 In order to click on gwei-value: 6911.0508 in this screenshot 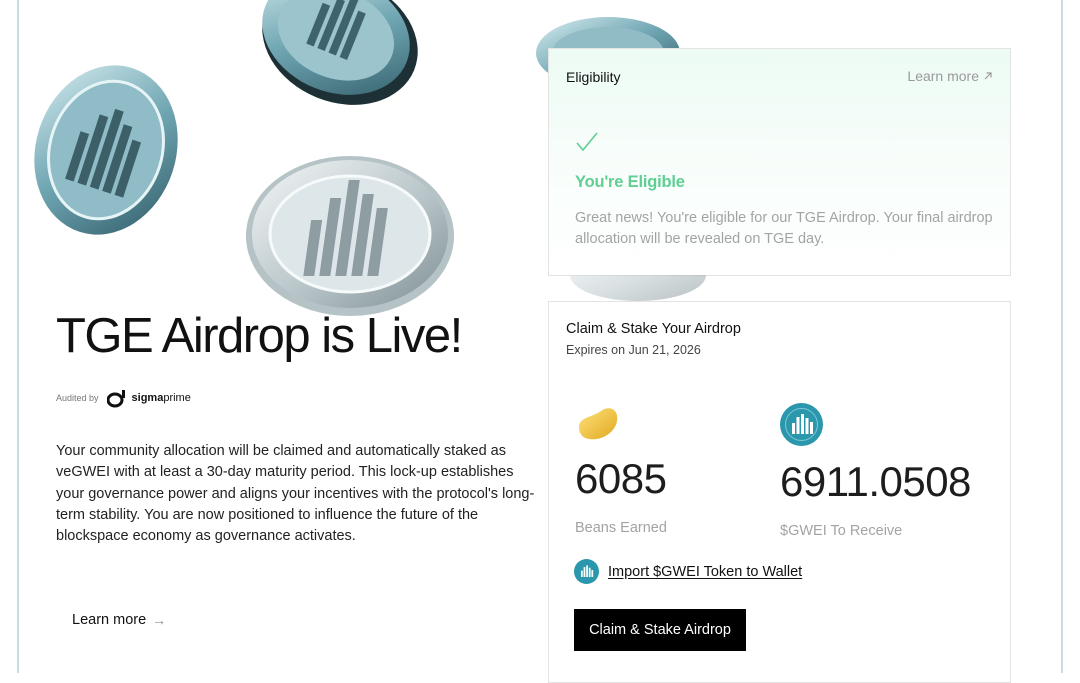, I will do `click(875, 481)`.